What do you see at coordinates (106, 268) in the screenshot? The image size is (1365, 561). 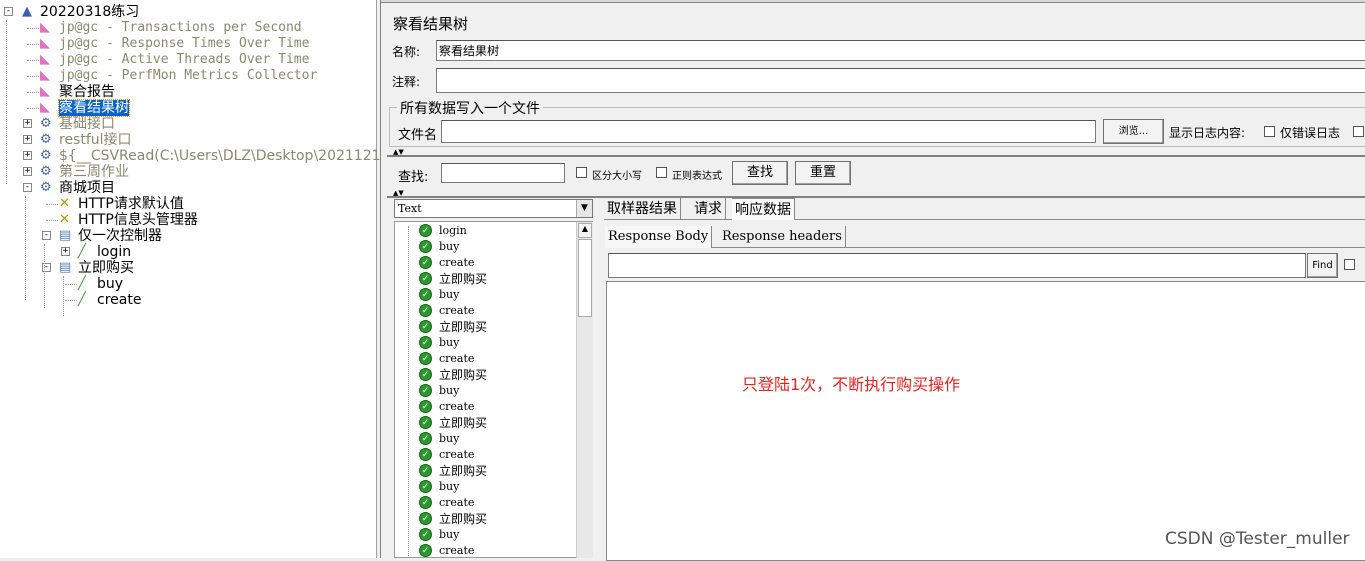 I see `tree-node: 立即购买` at bounding box center [106, 268].